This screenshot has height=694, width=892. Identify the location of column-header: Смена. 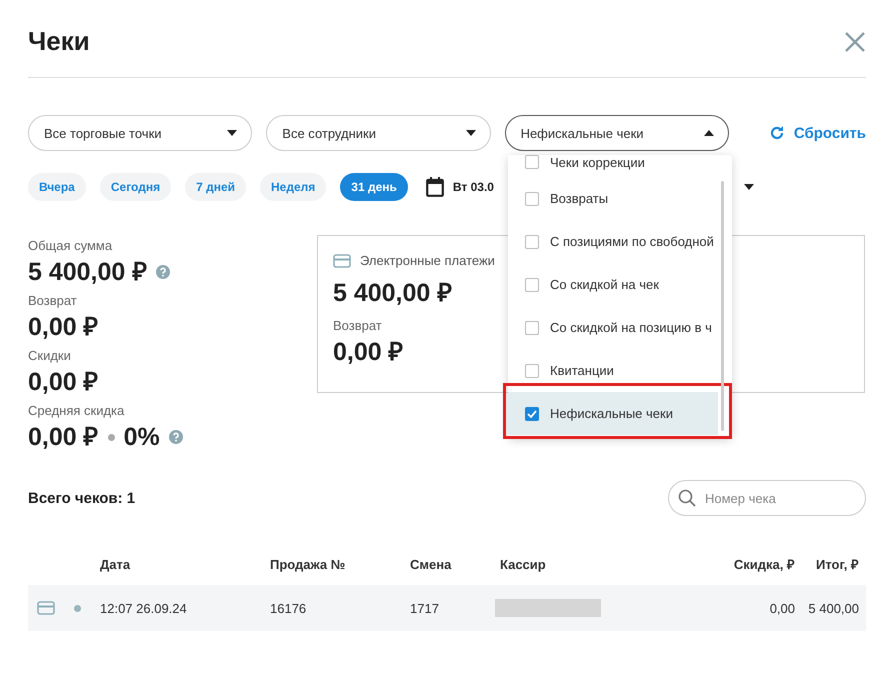
(431, 564).